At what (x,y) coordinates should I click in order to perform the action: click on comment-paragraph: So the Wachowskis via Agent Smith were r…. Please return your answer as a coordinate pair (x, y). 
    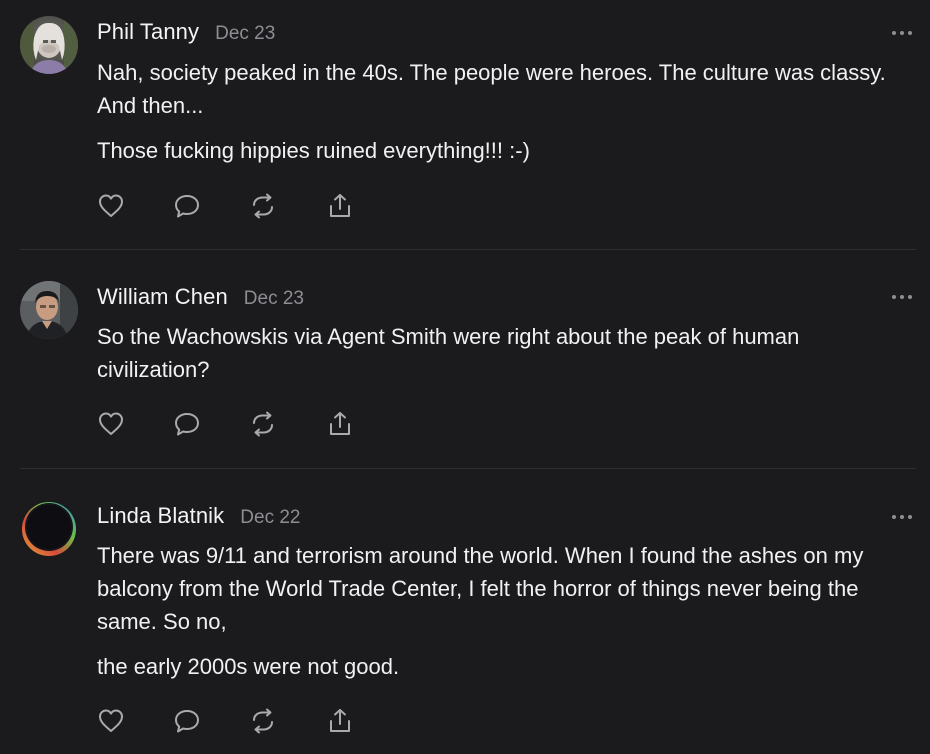
    Looking at the image, I should click on (448, 353).